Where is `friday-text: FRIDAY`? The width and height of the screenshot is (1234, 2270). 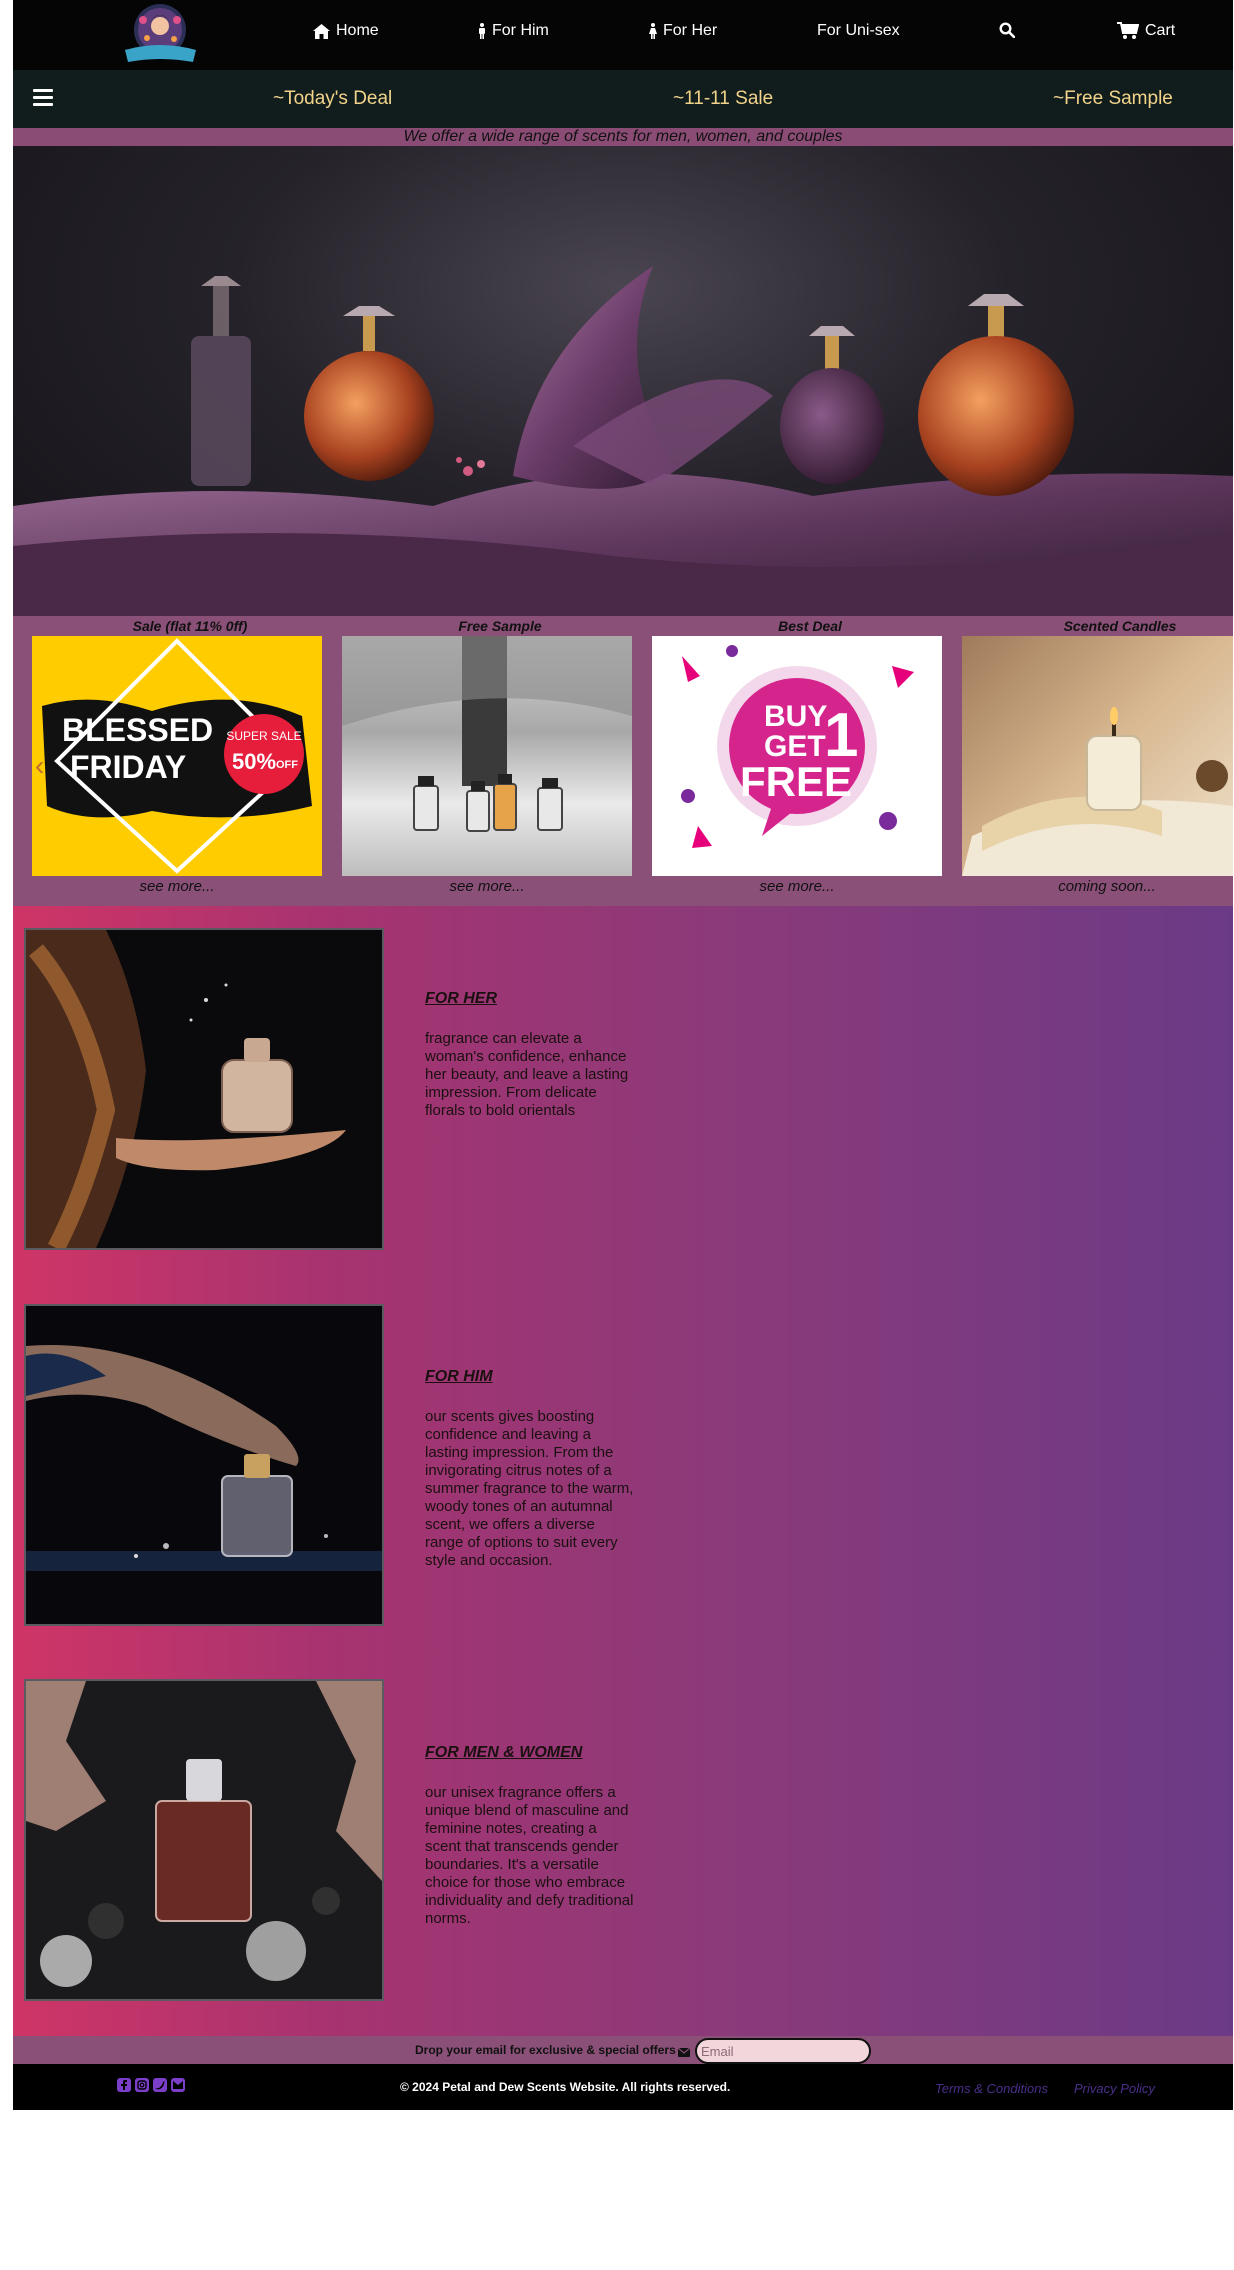
friday-text: FRIDAY is located at coordinates (128, 767).